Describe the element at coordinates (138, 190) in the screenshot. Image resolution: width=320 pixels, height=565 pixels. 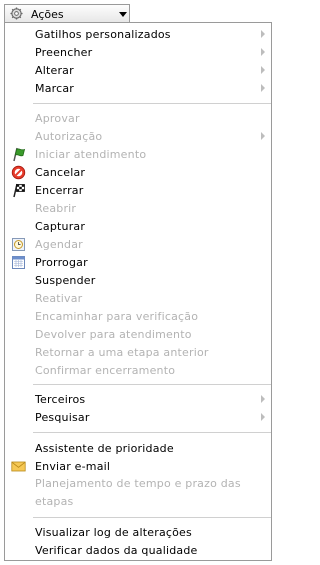
I see `menu-item-encerrar: Encerrar` at that location.